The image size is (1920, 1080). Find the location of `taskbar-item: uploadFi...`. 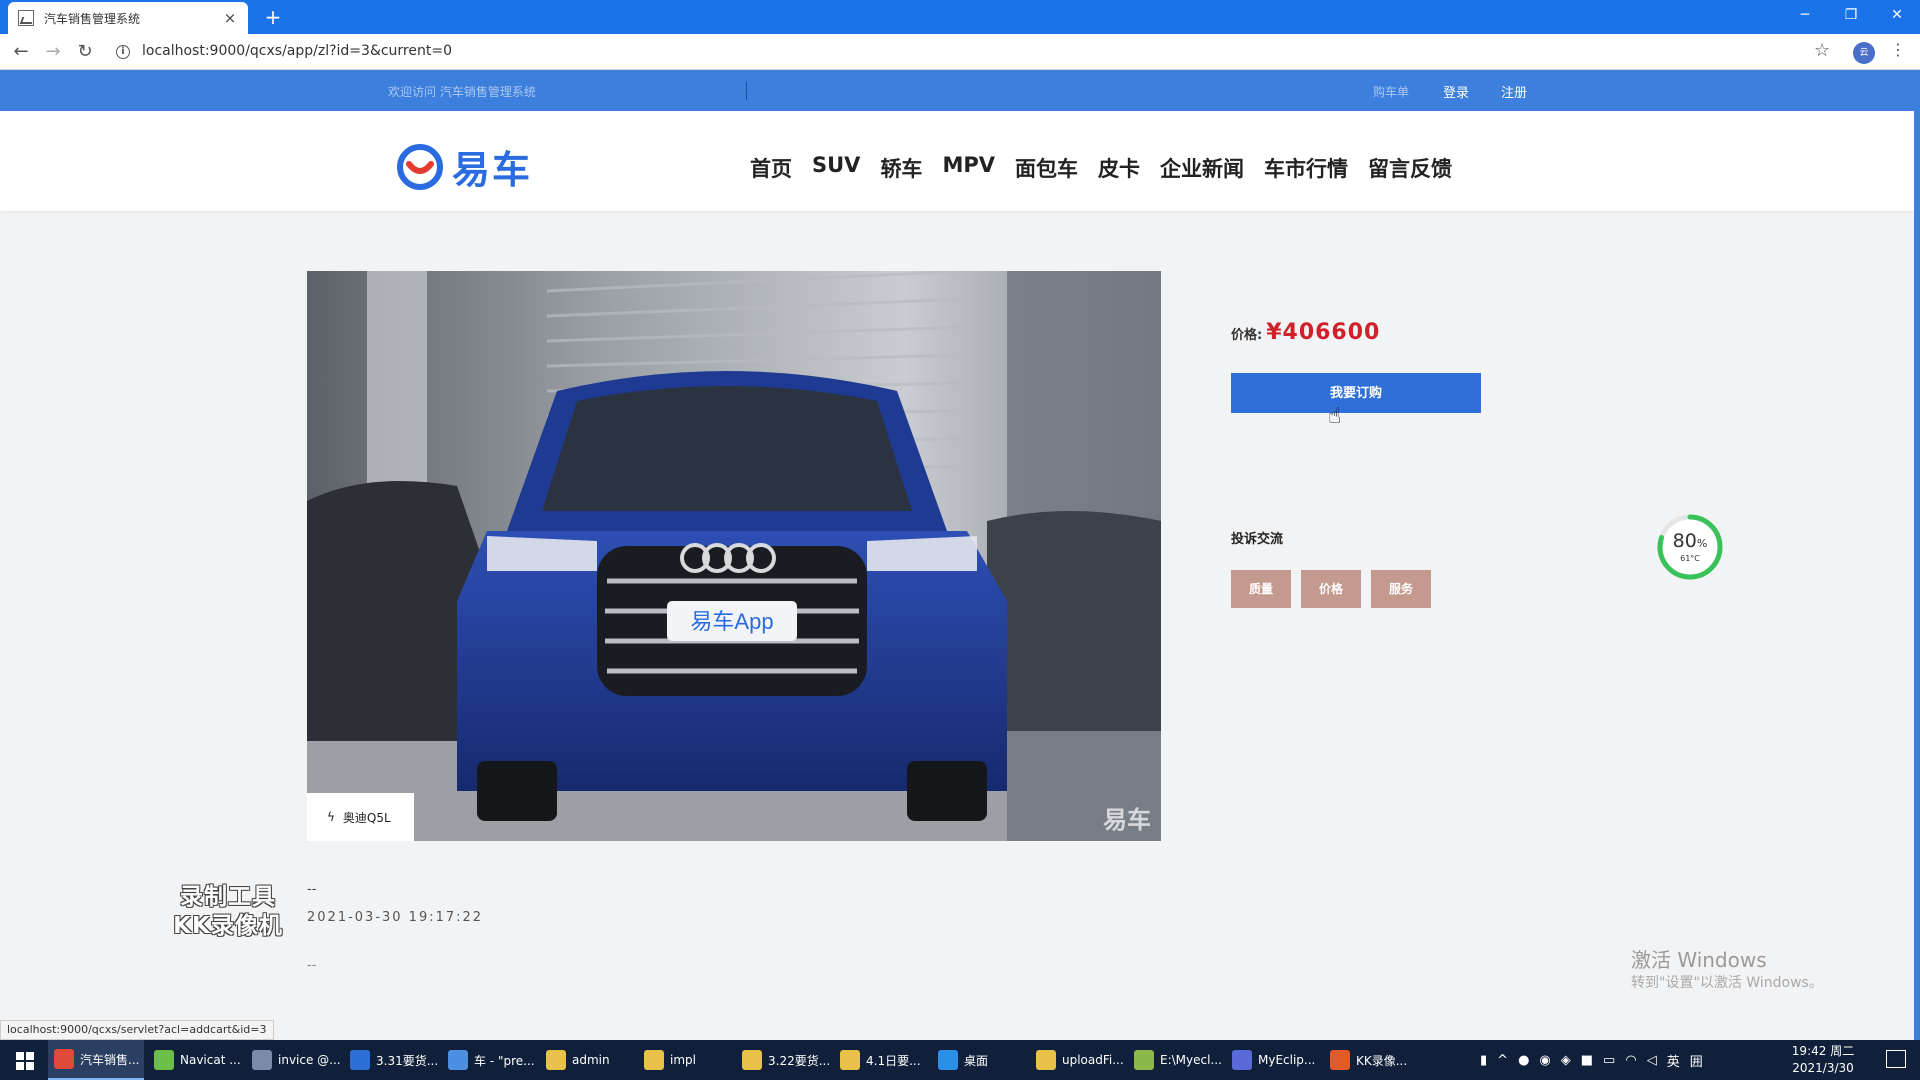

taskbar-item: uploadFi... is located at coordinates (1077, 1060).